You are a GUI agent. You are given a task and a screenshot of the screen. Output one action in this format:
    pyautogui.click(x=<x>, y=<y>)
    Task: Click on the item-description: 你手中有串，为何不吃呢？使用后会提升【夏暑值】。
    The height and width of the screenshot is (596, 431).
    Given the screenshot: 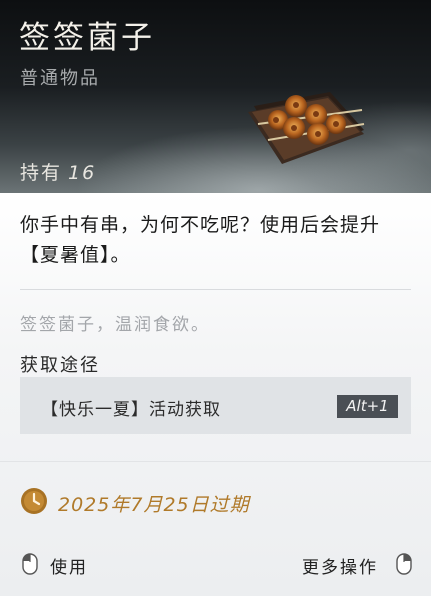 What is the action you would take?
    pyautogui.click(x=200, y=240)
    